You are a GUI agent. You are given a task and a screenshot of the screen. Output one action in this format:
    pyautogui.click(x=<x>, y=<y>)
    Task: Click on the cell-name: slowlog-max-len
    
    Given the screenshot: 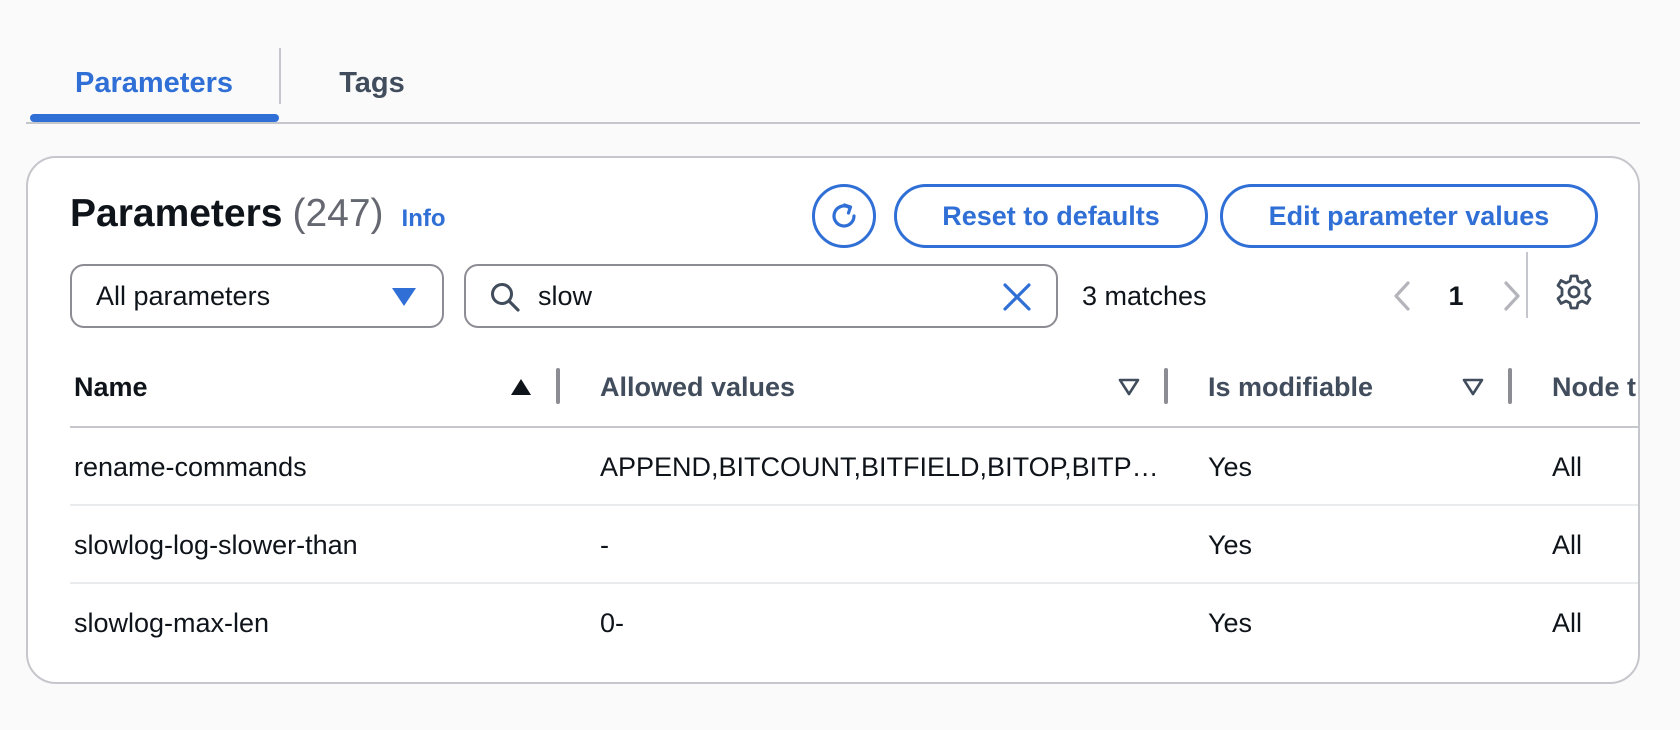 What is the action you would take?
    pyautogui.click(x=172, y=623)
    